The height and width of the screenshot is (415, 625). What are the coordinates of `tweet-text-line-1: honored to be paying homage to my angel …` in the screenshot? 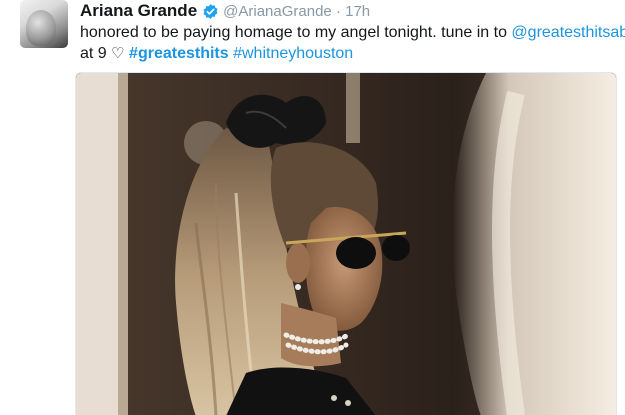 It's located at (352, 32).